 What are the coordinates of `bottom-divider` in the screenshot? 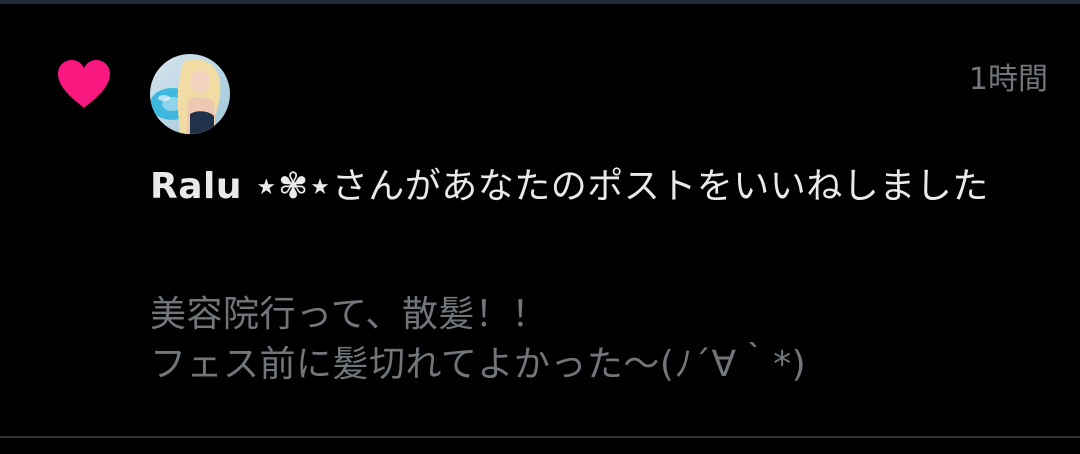 It's located at (540, 437).